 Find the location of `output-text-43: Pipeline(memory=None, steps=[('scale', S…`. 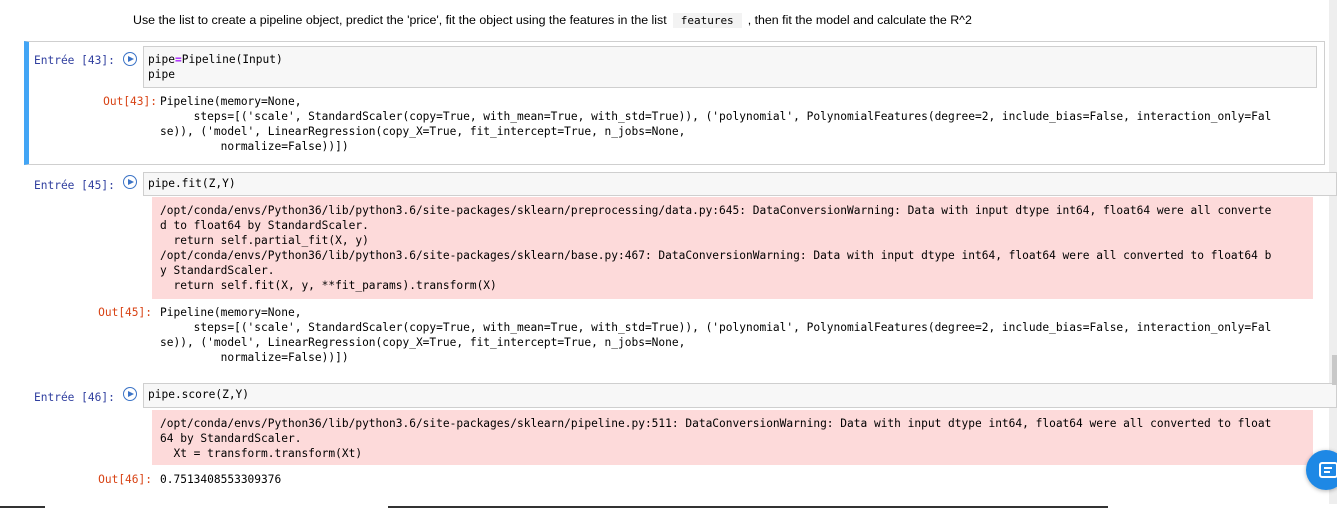

output-text-43: Pipeline(memory=None, steps=[('scale', S… is located at coordinates (716, 124).